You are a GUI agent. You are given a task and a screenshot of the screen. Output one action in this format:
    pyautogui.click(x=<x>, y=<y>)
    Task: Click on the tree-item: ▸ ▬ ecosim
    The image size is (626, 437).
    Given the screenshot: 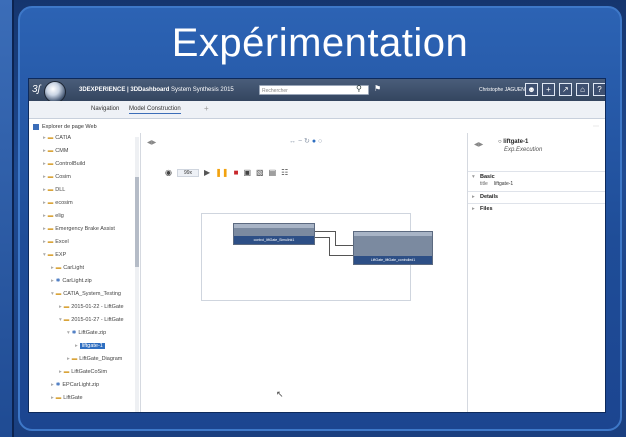 What is the action you would take?
    pyautogui.click(x=58, y=203)
    